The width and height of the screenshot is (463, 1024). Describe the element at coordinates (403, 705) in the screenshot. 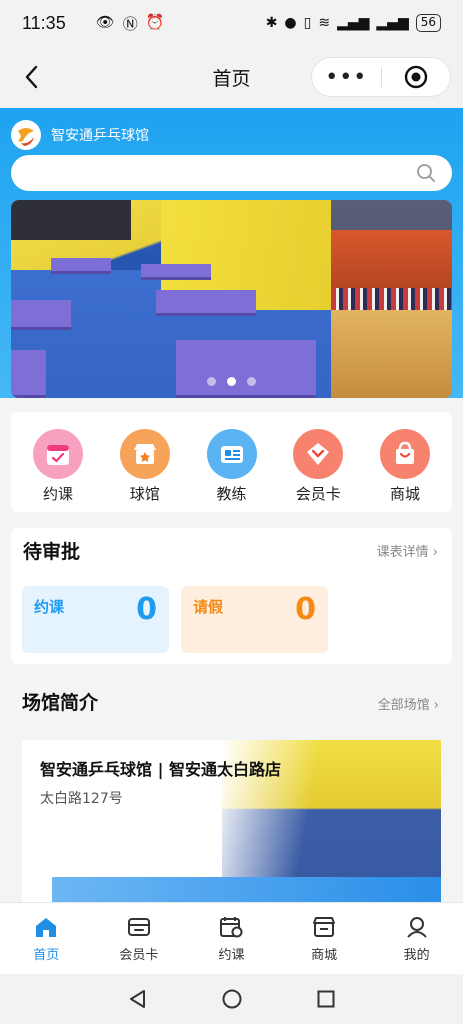

I see `link-label: 全部场馆` at that location.